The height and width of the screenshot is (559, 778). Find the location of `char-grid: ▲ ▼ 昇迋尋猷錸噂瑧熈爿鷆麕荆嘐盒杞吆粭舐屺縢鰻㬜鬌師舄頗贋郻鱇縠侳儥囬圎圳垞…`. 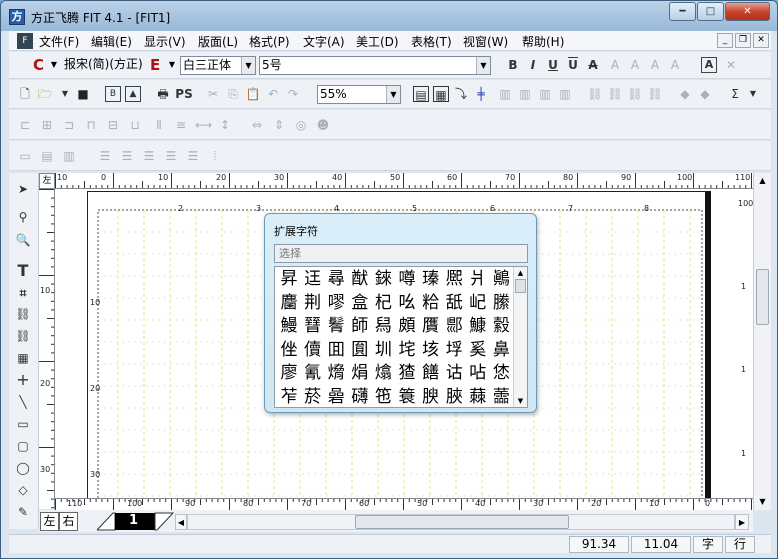

char-grid: ▲ ▼ 昇迋尋猷錸噂瑧熈爿鷆麕荆嘐盒杞吆粭舐屺縢鰻㬜鬌師舄頗贋郻鱇縠侳儥囬圎圳垞… is located at coordinates (401, 337).